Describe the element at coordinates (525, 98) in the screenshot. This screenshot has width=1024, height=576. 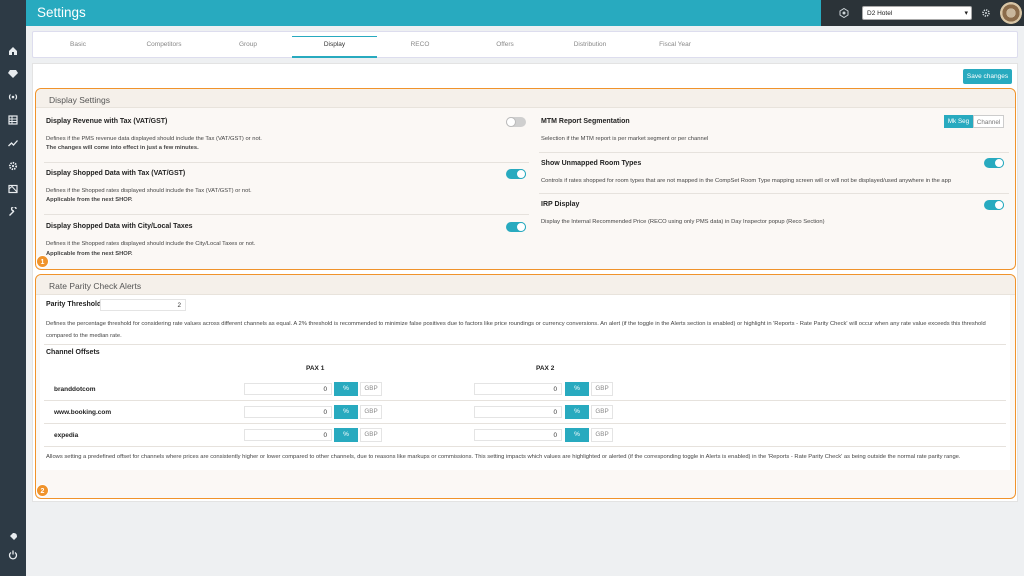
I see `display-settings-header: Display Settings` at that location.